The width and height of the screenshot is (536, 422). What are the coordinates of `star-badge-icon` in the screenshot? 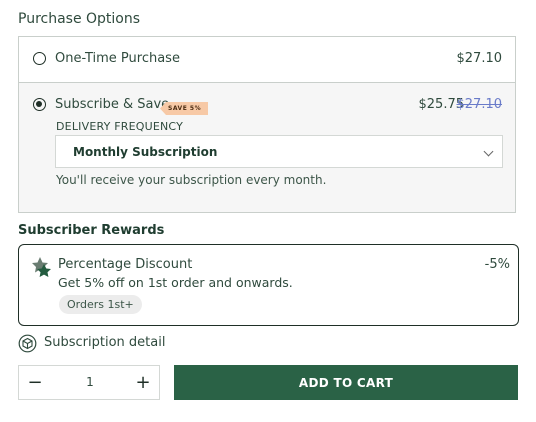 It's located at (41, 267).